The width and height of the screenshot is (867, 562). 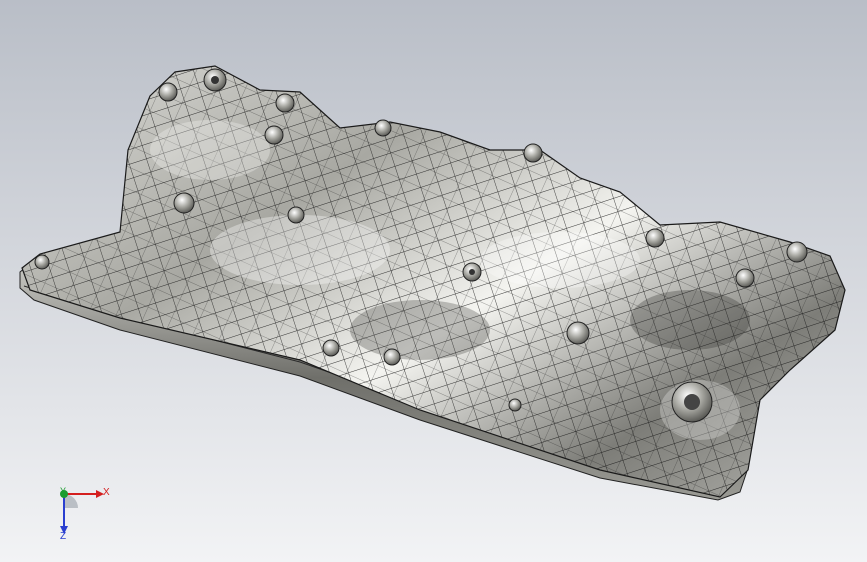 I want to click on coordinate-triad: X Y Z, so click(x=80, y=515).